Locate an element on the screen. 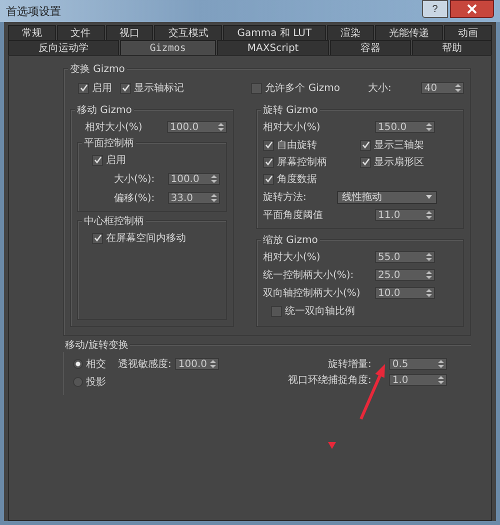  window-title: 首选项设置 is located at coordinates (33, 11).